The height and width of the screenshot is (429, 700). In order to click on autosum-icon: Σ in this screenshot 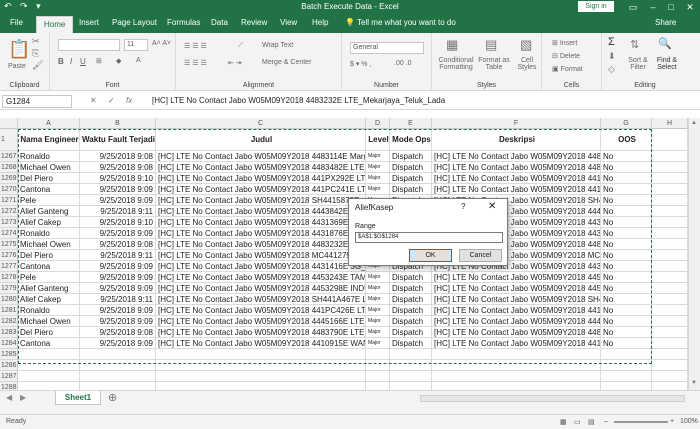, I will do `click(611, 42)`.